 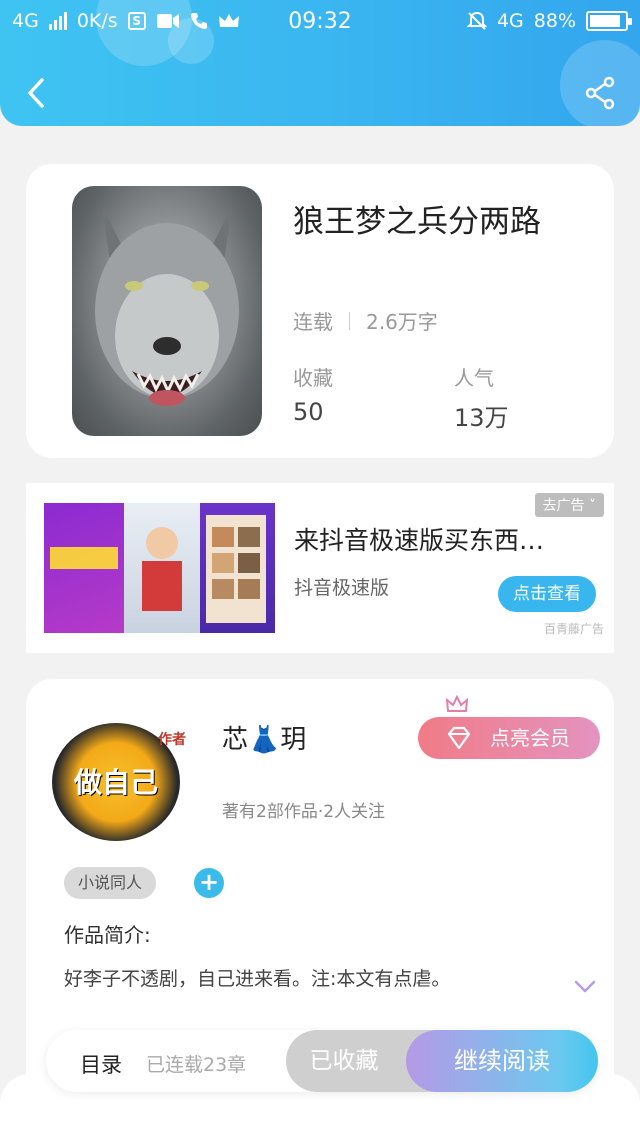 I want to click on popularity-label: 人气, so click(x=474, y=378).